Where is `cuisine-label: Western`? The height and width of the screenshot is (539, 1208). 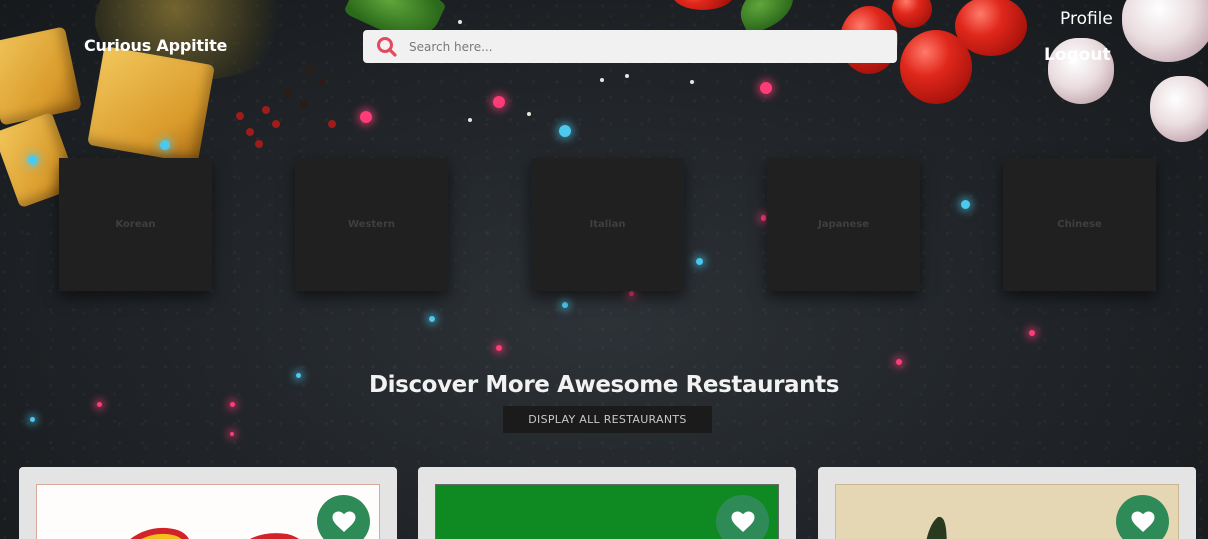 cuisine-label: Western is located at coordinates (371, 224).